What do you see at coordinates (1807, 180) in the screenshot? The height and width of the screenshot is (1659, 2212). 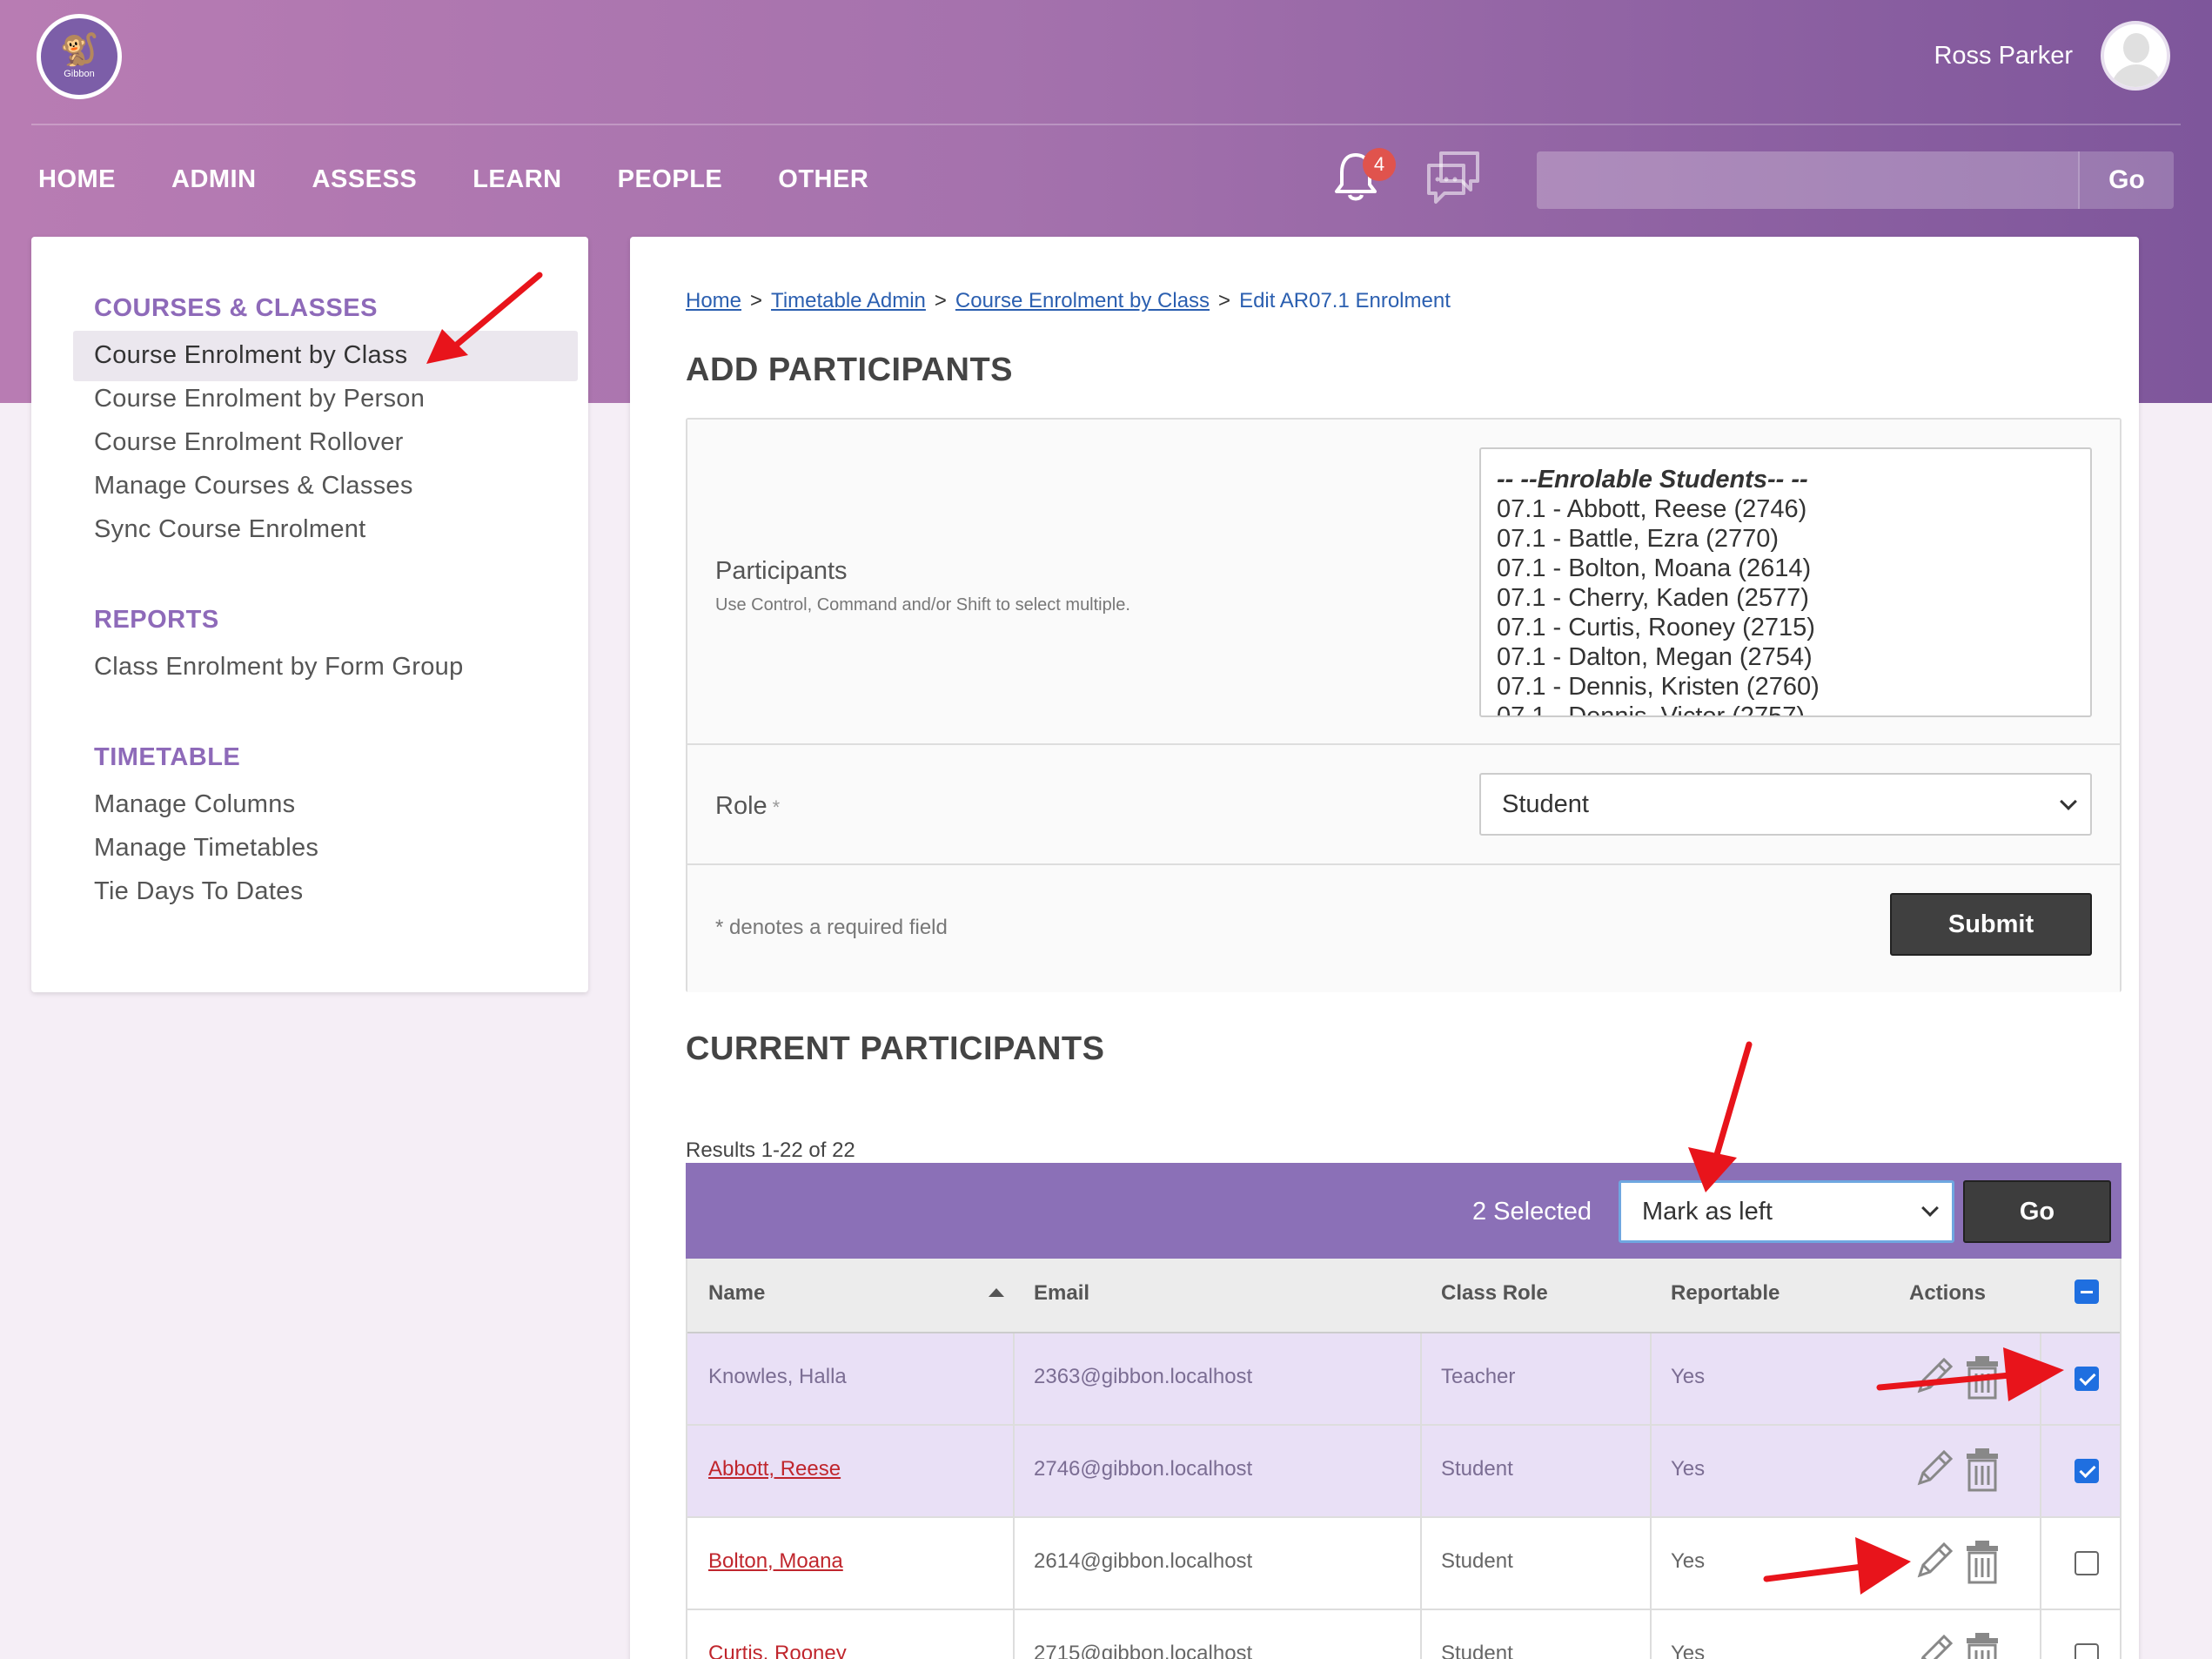 I see `search-input` at bounding box center [1807, 180].